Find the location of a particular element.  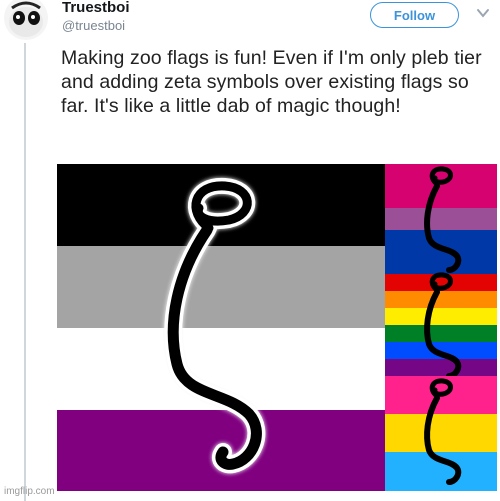

author-block: Truestboi @truestboi is located at coordinates (96, 17).